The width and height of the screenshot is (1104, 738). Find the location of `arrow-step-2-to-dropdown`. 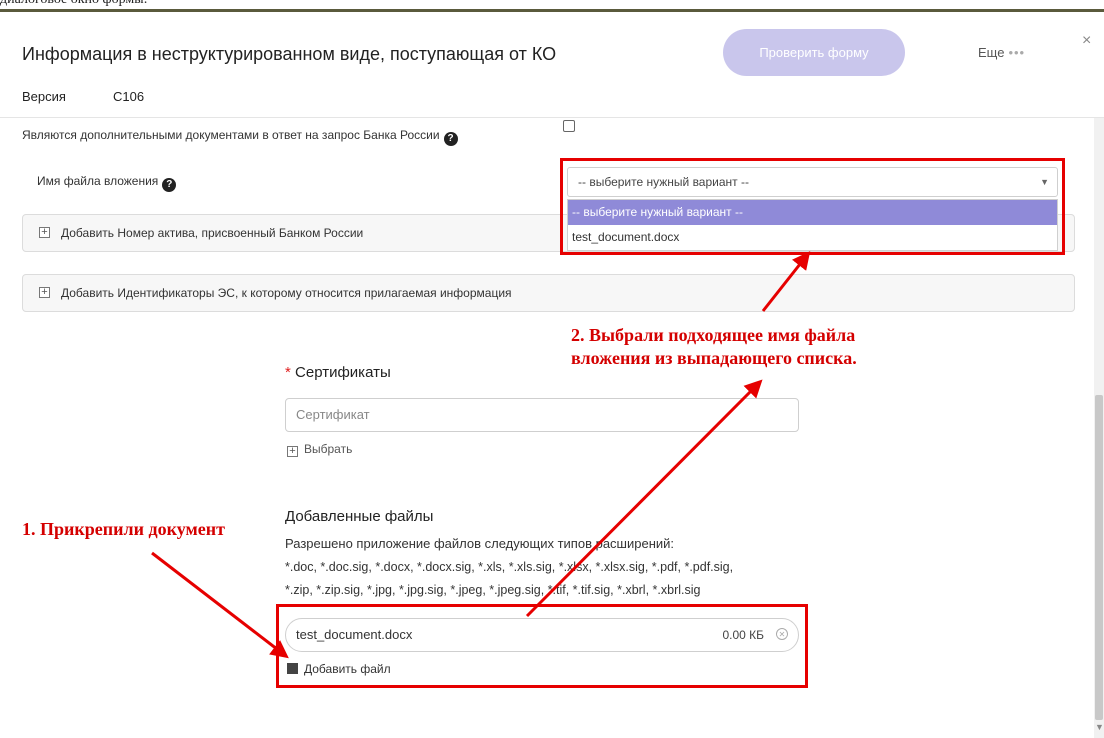

arrow-step-2-to-dropdown is located at coordinates (786, 281).